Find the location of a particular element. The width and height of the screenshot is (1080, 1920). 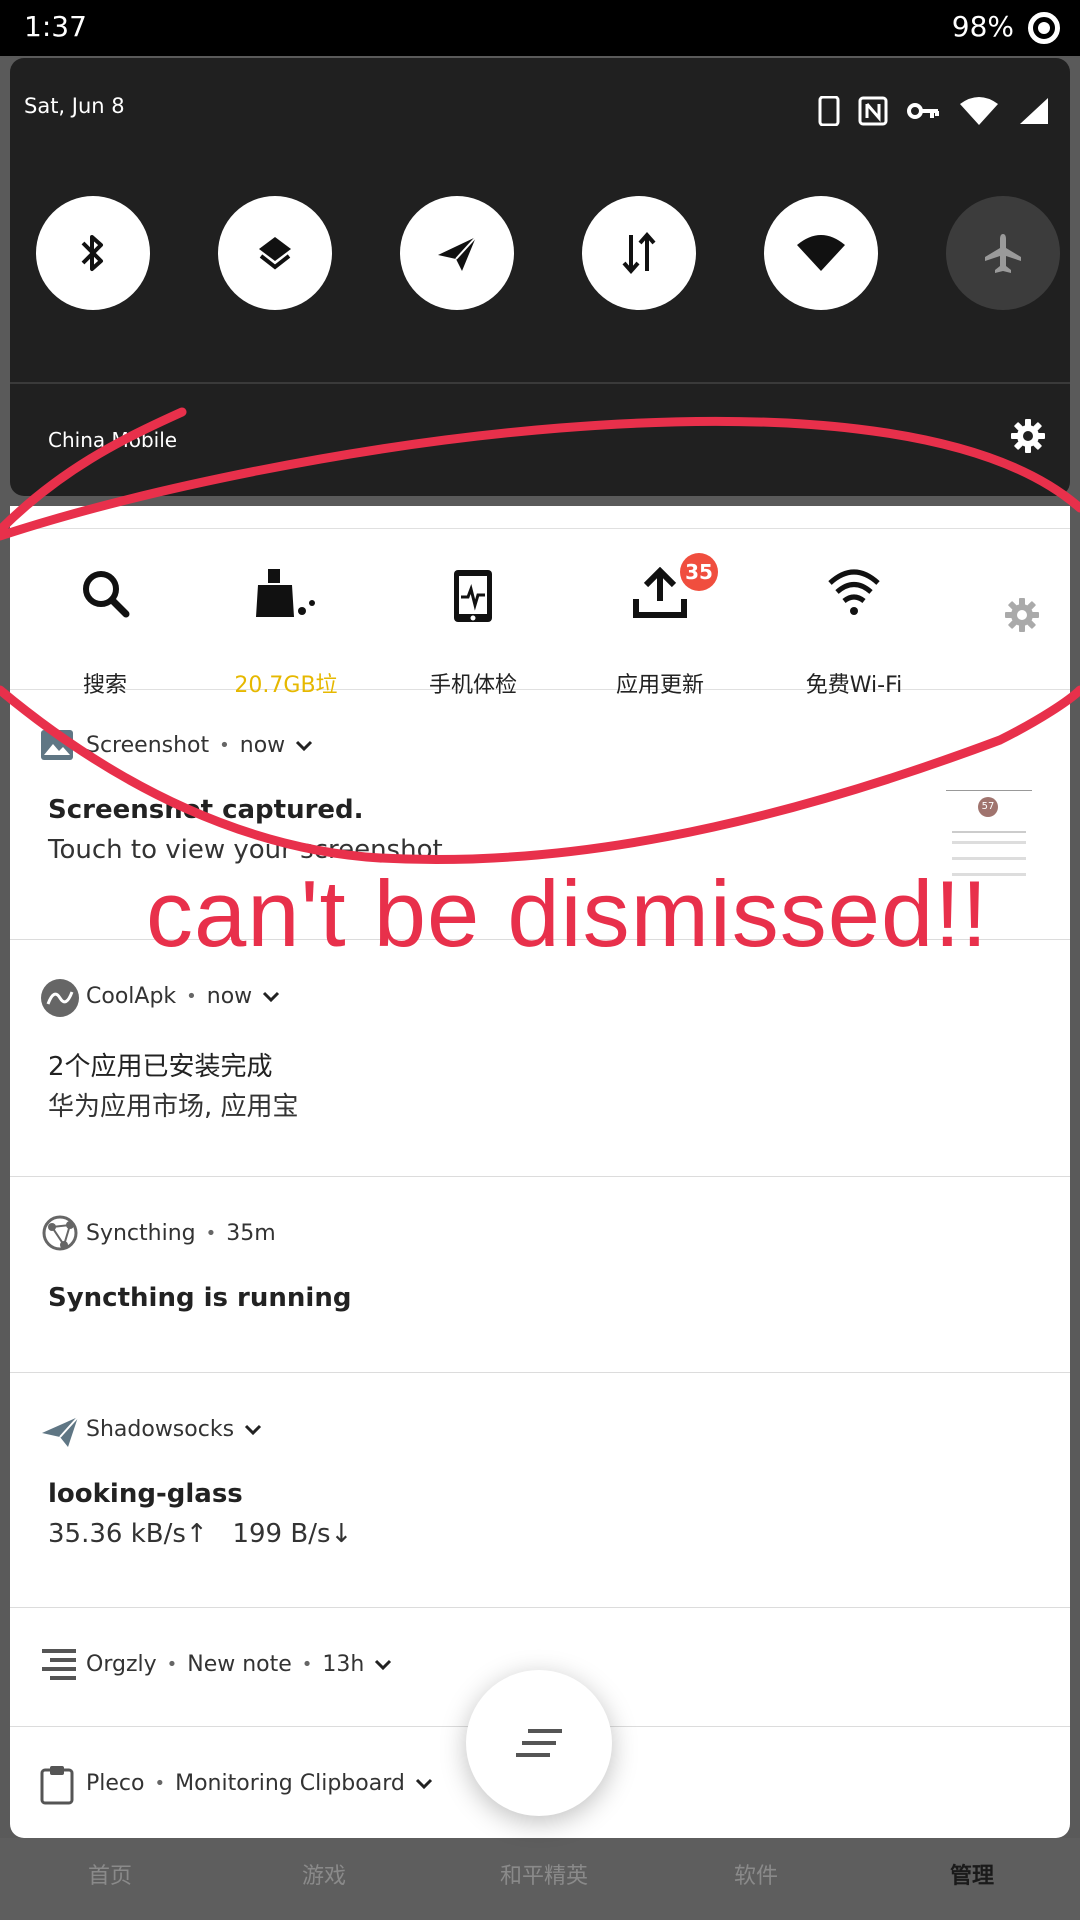

notification-header: Orgzly • New note • 13h is located at coordinates (239, 1664).